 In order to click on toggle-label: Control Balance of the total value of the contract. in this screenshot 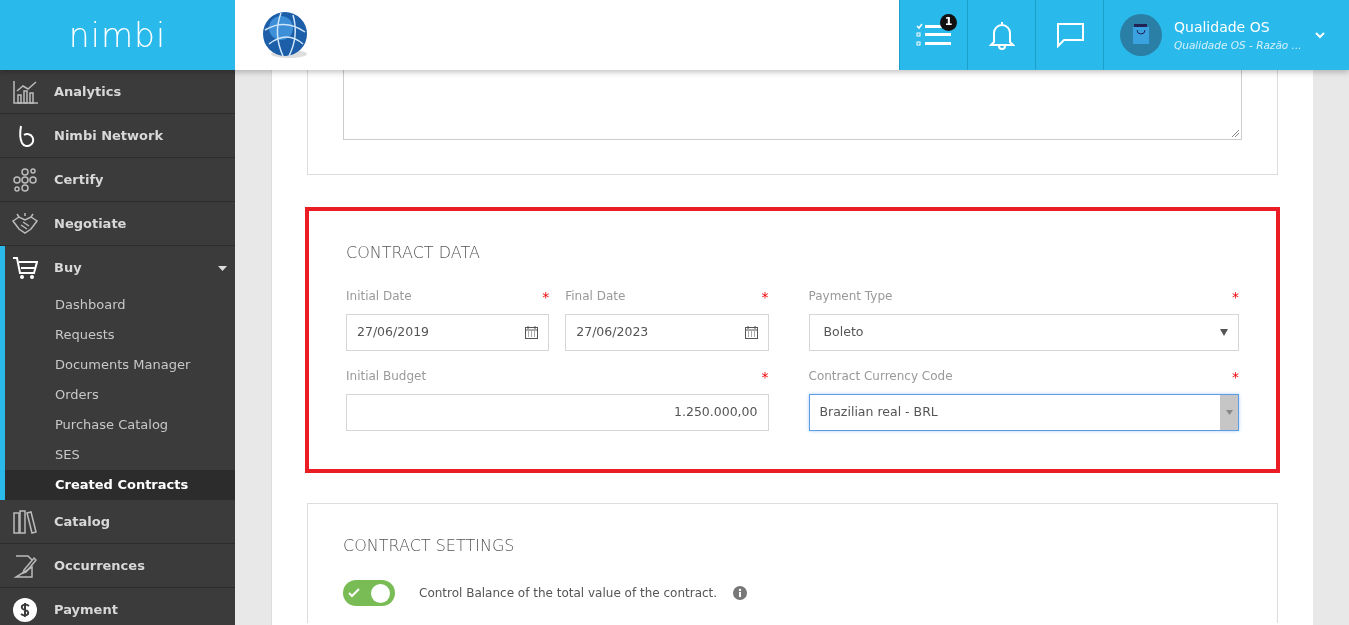, I will do `click(568, 593)`.